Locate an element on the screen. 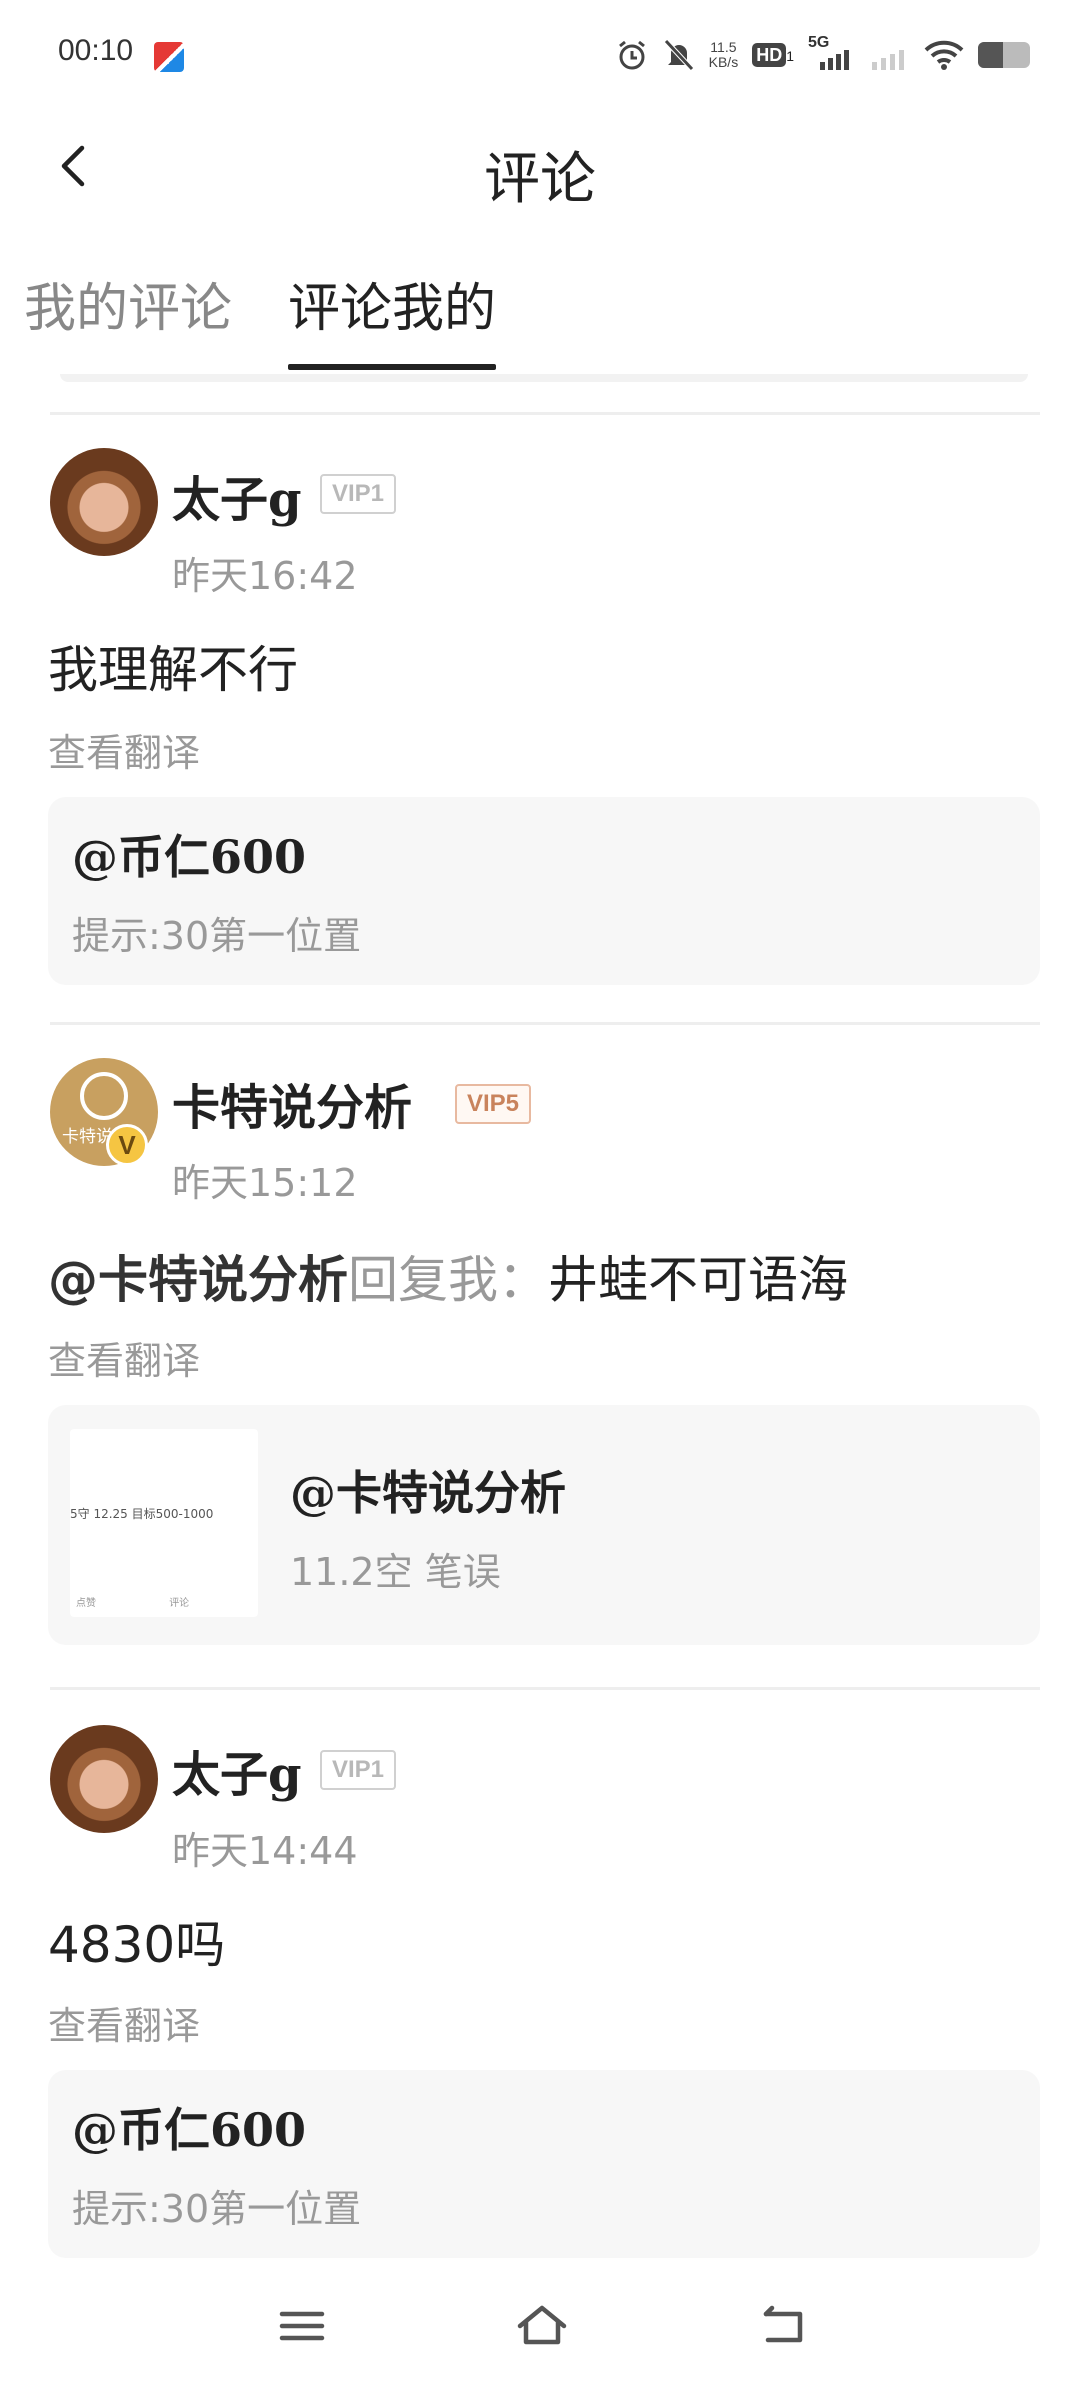 The height and width of the screenshot is (2388, 1080). comment-text: 我理解不行 is located at coordinates (173, 670).